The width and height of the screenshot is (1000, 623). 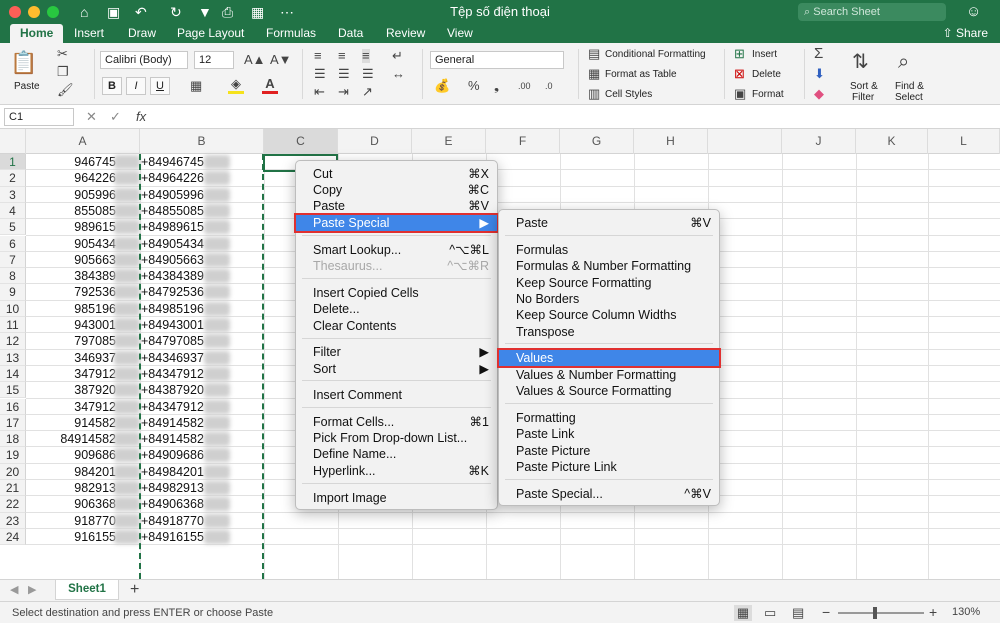 I want to click on find-select-icon: ⌕, so click(x=903, y=62).